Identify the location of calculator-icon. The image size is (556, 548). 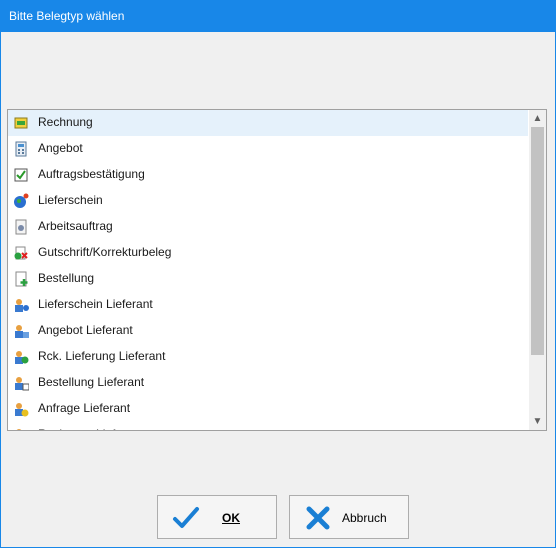
(21, 149).